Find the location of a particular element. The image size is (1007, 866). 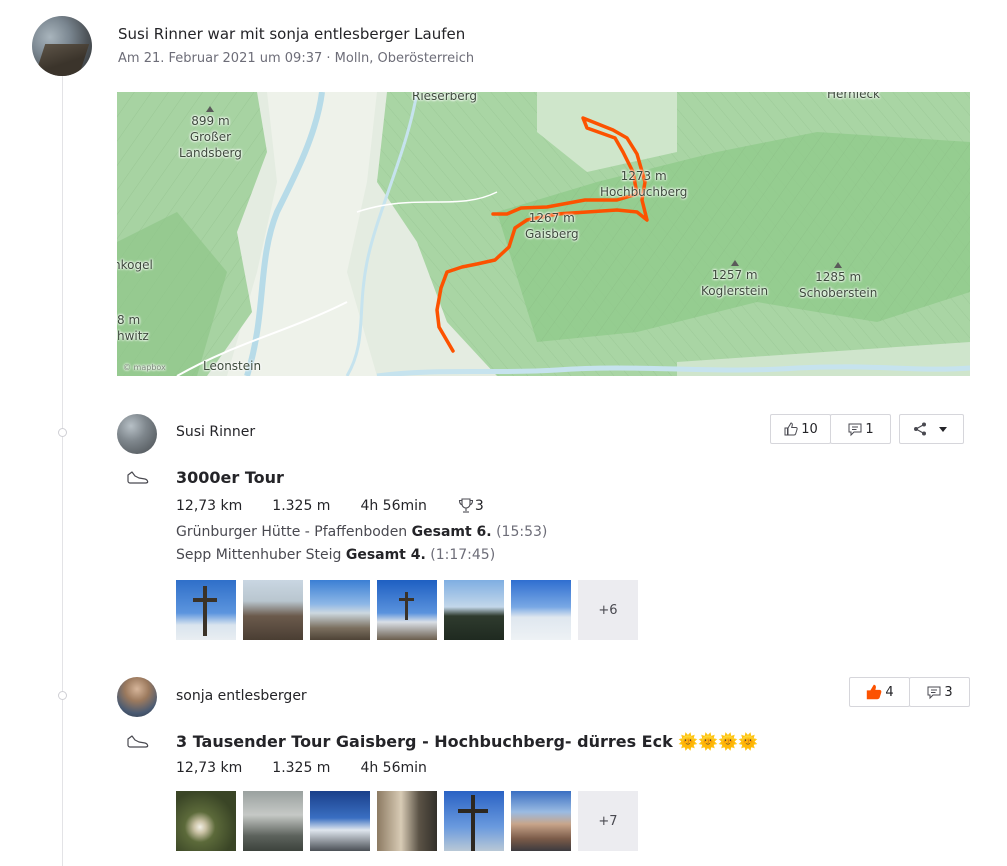

chevron-down-icon is located at coordinates (942, 429).